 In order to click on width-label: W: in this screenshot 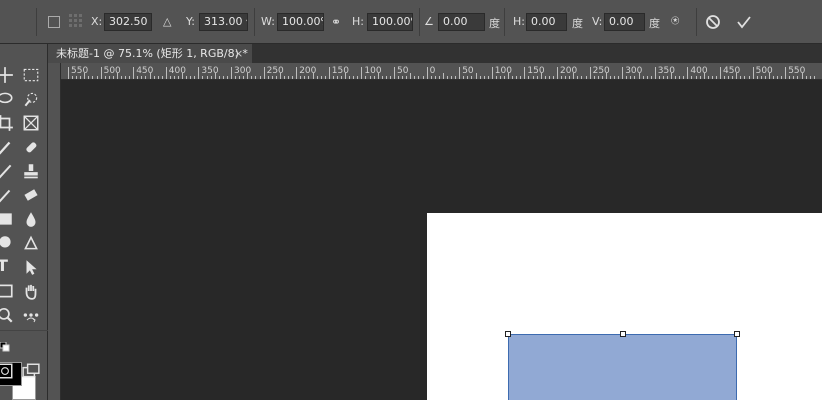, I will do `click(268, 21)`.